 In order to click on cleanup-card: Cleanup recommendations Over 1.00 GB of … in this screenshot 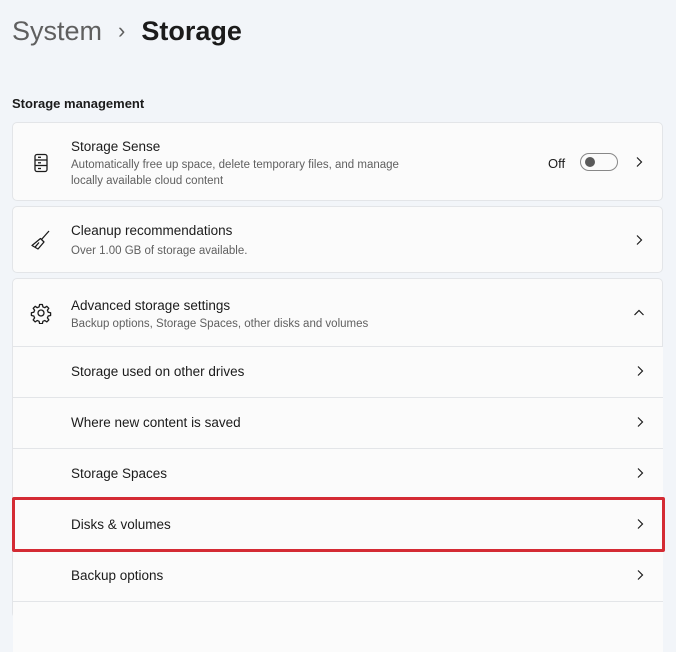, I will do `click(337, 239)`.